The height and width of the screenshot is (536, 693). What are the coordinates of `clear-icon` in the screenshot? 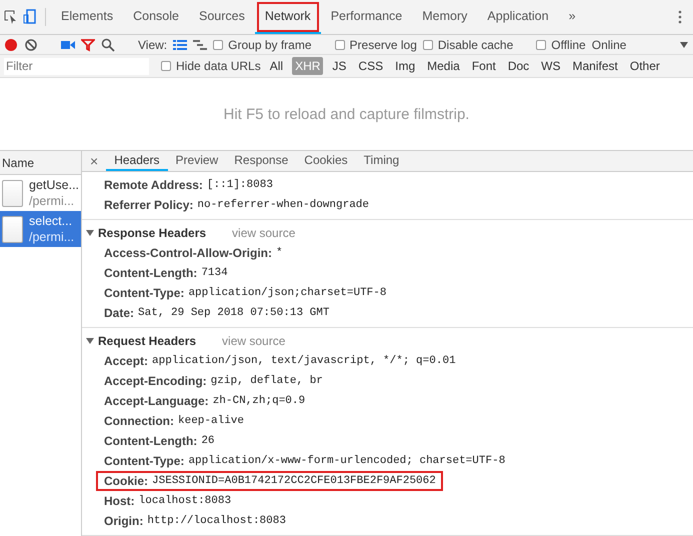 It's located at (31, 45).